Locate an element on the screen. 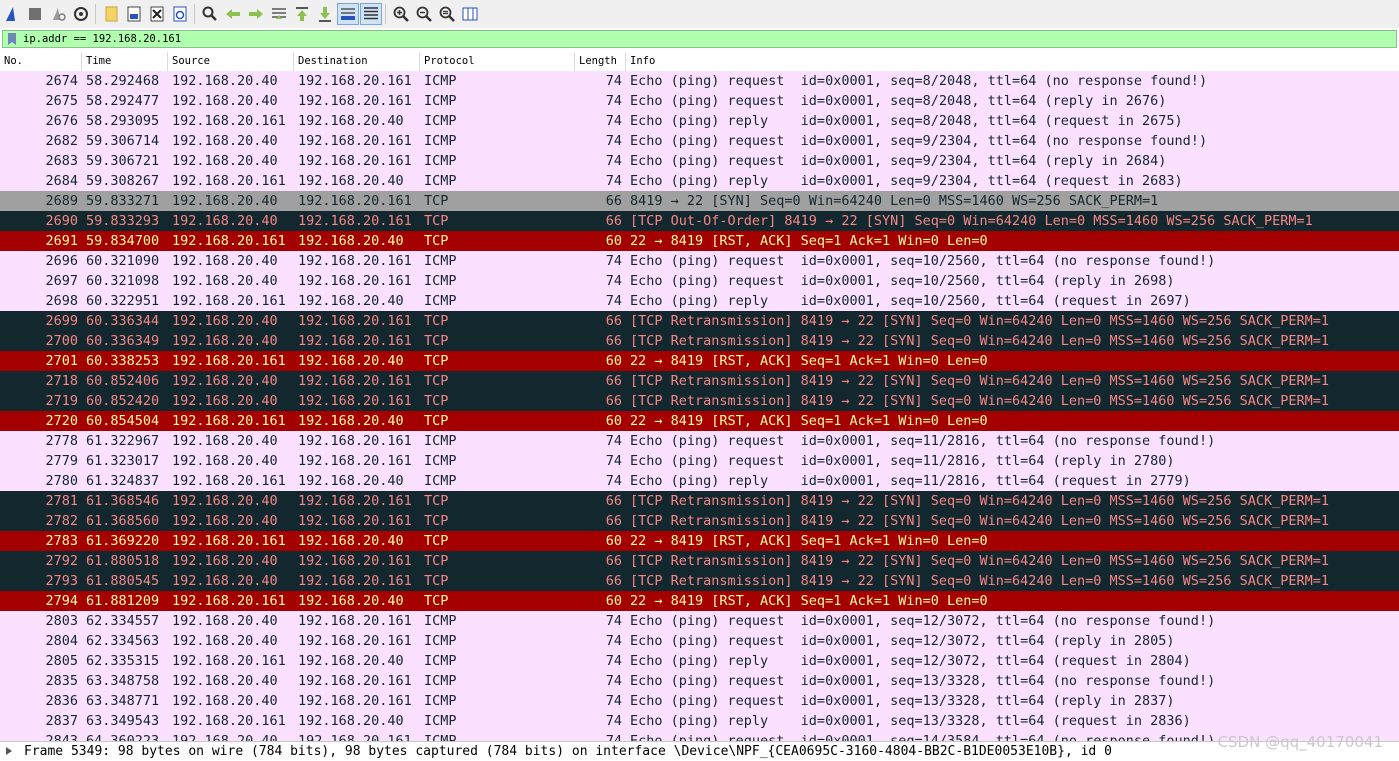  stop-icon is located at coordinates (35, 14).